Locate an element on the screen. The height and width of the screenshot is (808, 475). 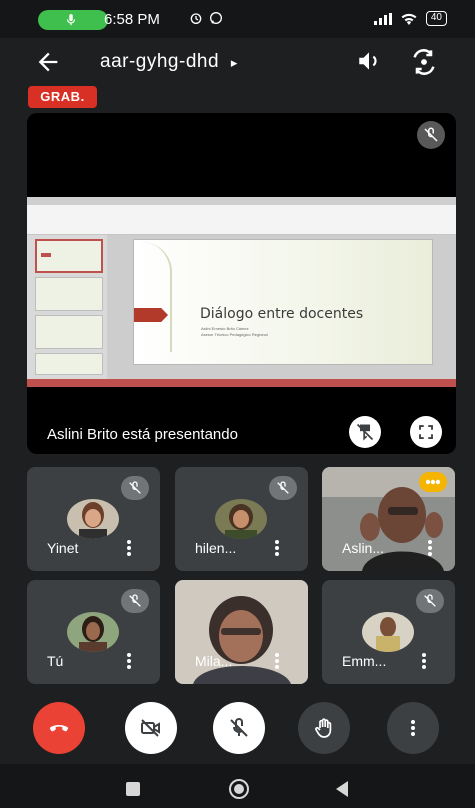
fullscreen-icon is located at coordinates (426, 432).